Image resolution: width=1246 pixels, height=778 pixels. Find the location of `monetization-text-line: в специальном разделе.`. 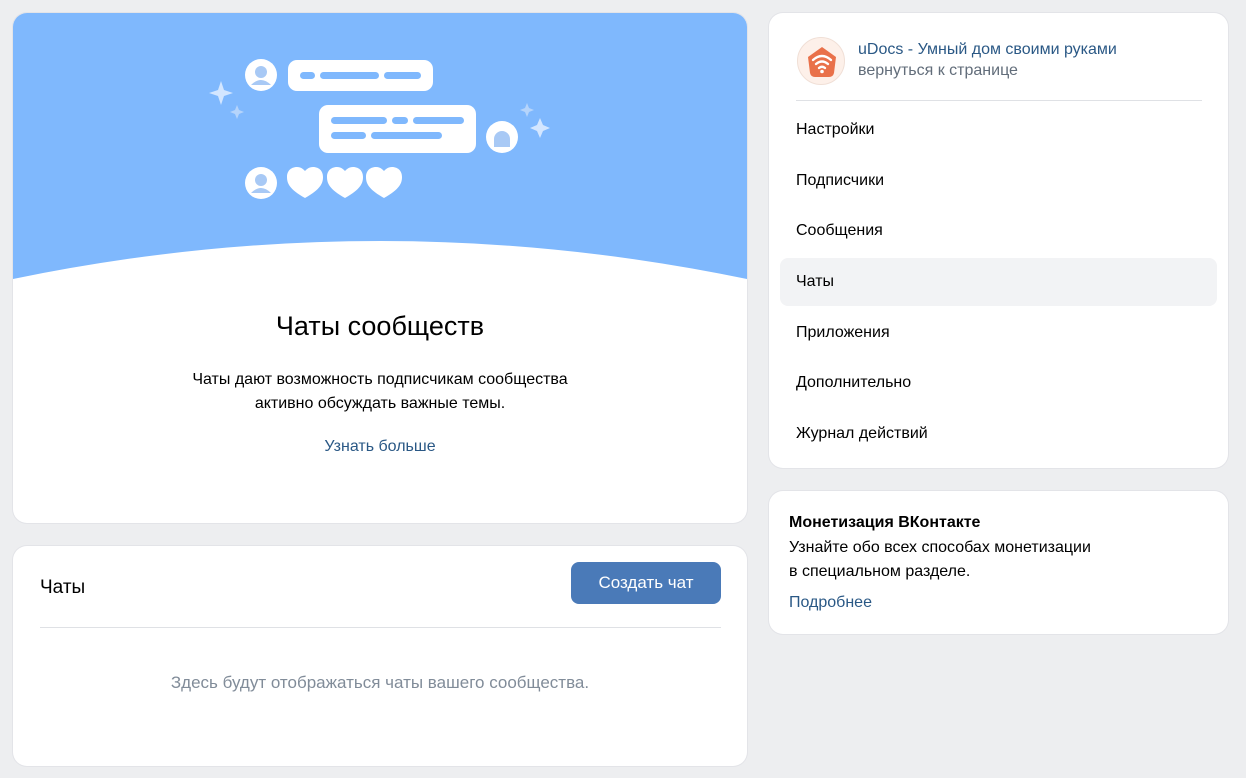

monetization-text-line: в специальном разделе. is located at coordinates (880, 571).